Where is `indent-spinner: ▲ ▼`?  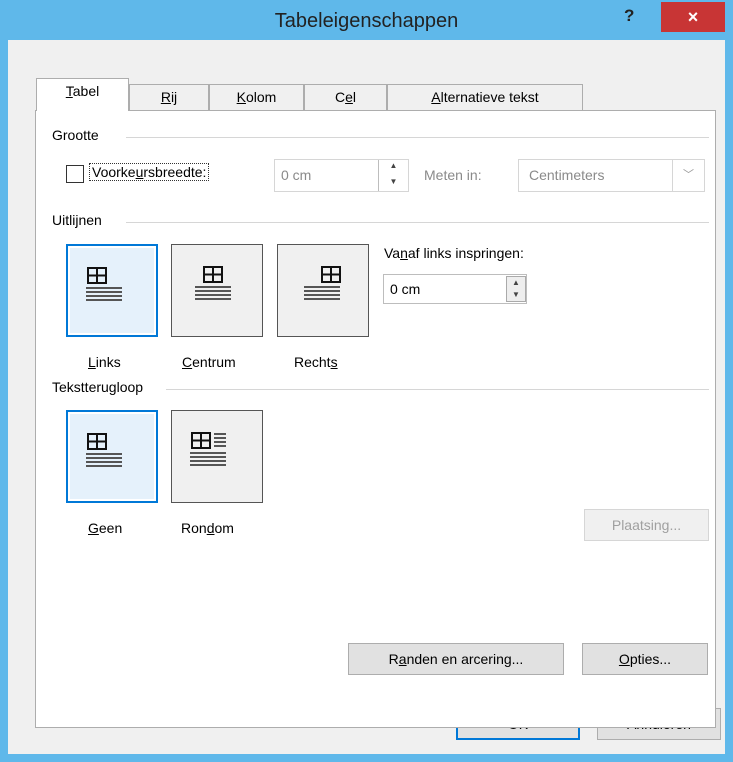
indent-spinner: ▲ ▼ is located at coordinates (516, 289).